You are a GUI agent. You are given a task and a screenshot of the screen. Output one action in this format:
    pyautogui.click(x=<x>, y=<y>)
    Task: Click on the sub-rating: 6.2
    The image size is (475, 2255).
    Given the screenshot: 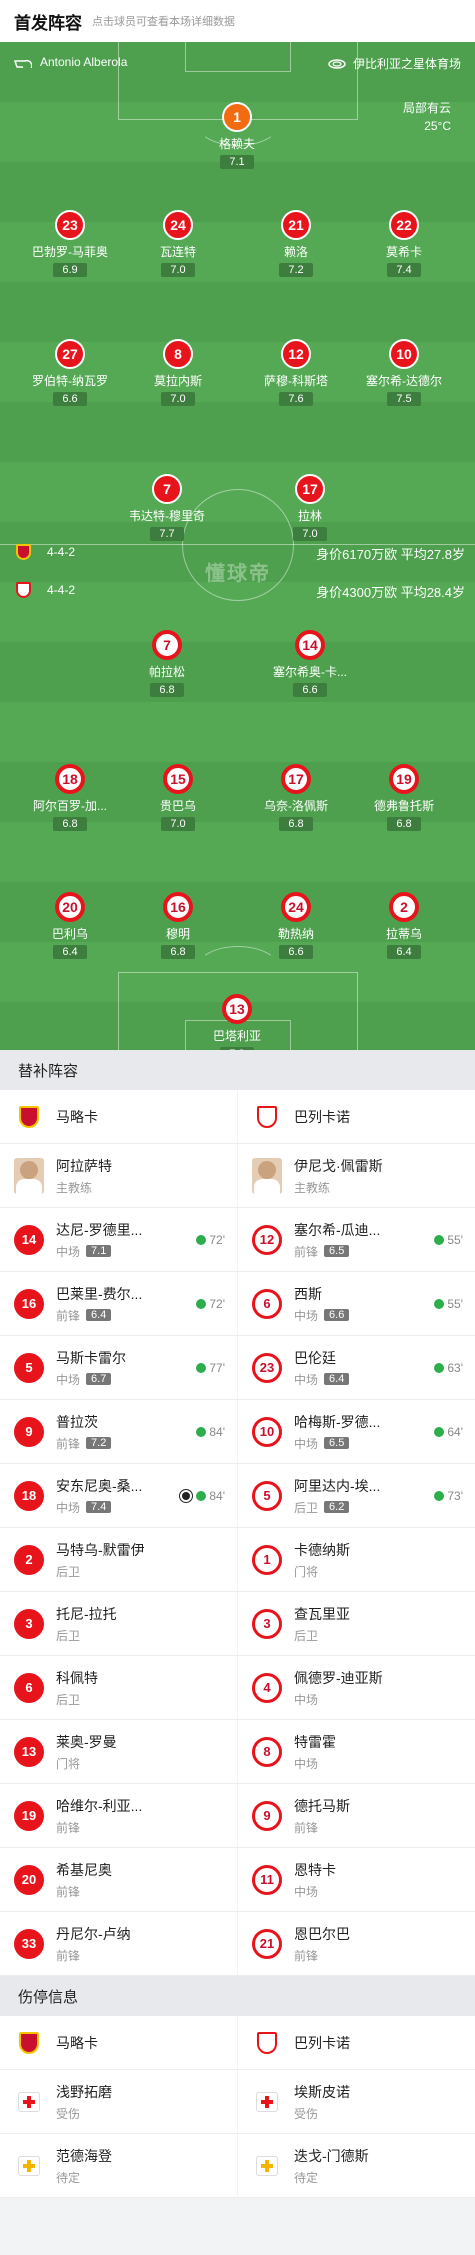 What is the action you would take?
    pyautogui.click(x=337, y=1507)
    